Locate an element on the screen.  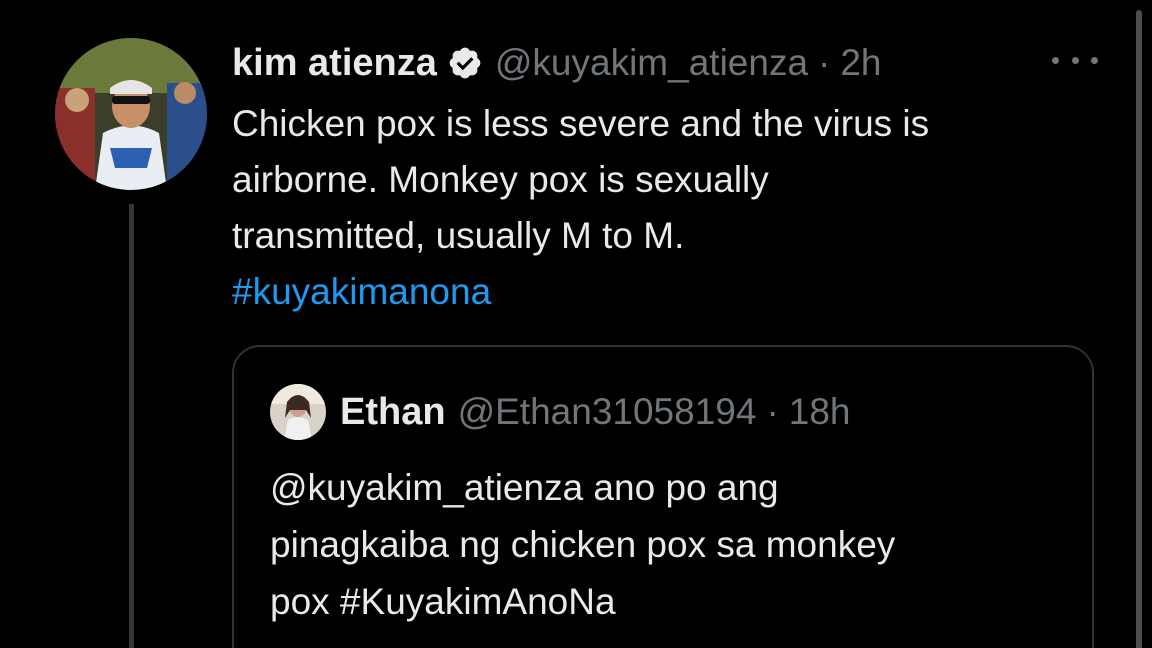
more-options-icon is located at coordinates (1075, 60).